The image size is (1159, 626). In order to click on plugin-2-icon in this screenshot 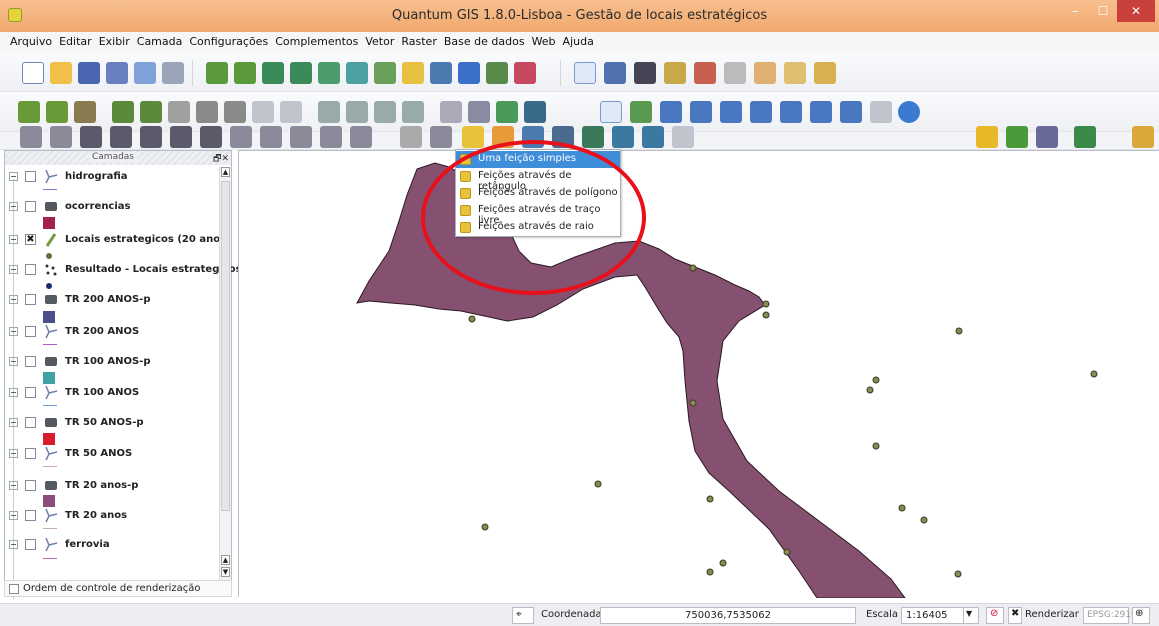, I will do `click(1017, 137)`.